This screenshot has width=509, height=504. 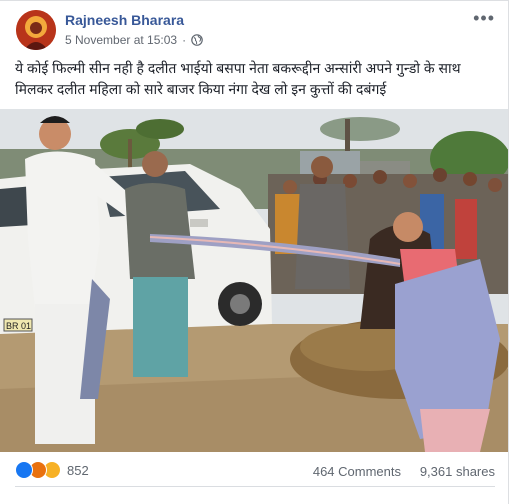 I want to click on post-top-border, so click(x=254, y=0).